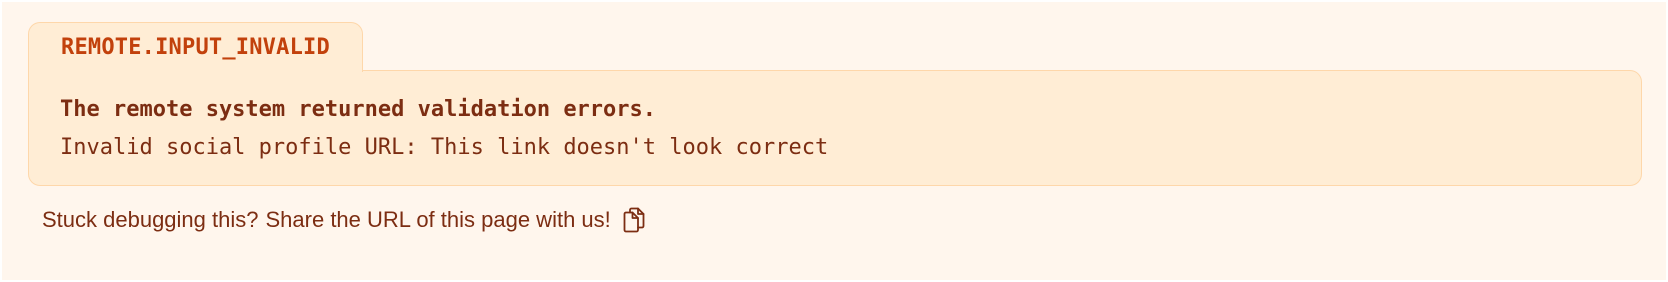 This screenshot has width=1668, height=282. I want to click on error-code-tab: REMOTE.INPUT_INVALID, so click(195, 47).